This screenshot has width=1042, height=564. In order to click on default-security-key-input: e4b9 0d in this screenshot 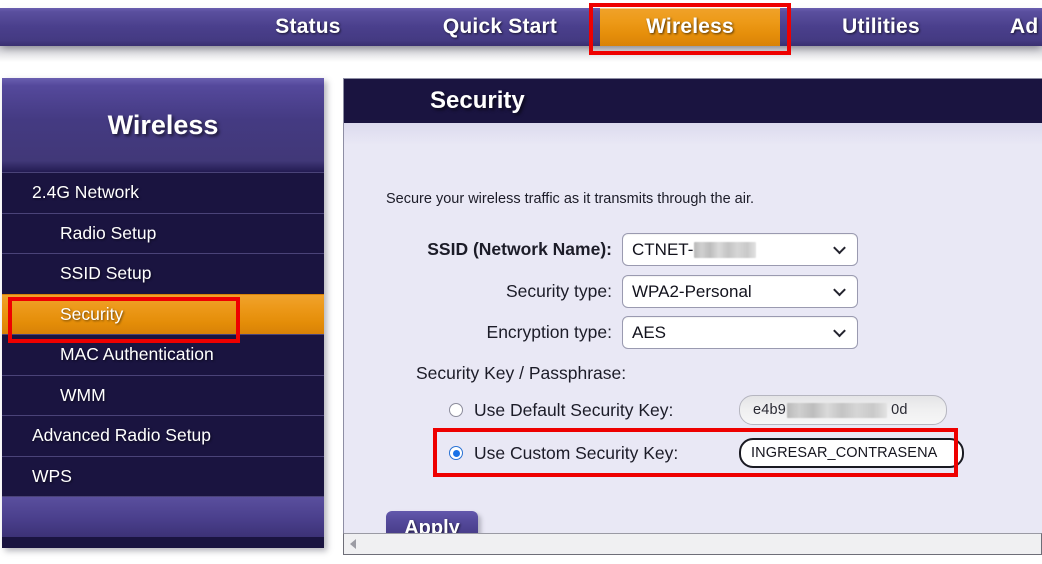, I will do `click(843, 410)`.